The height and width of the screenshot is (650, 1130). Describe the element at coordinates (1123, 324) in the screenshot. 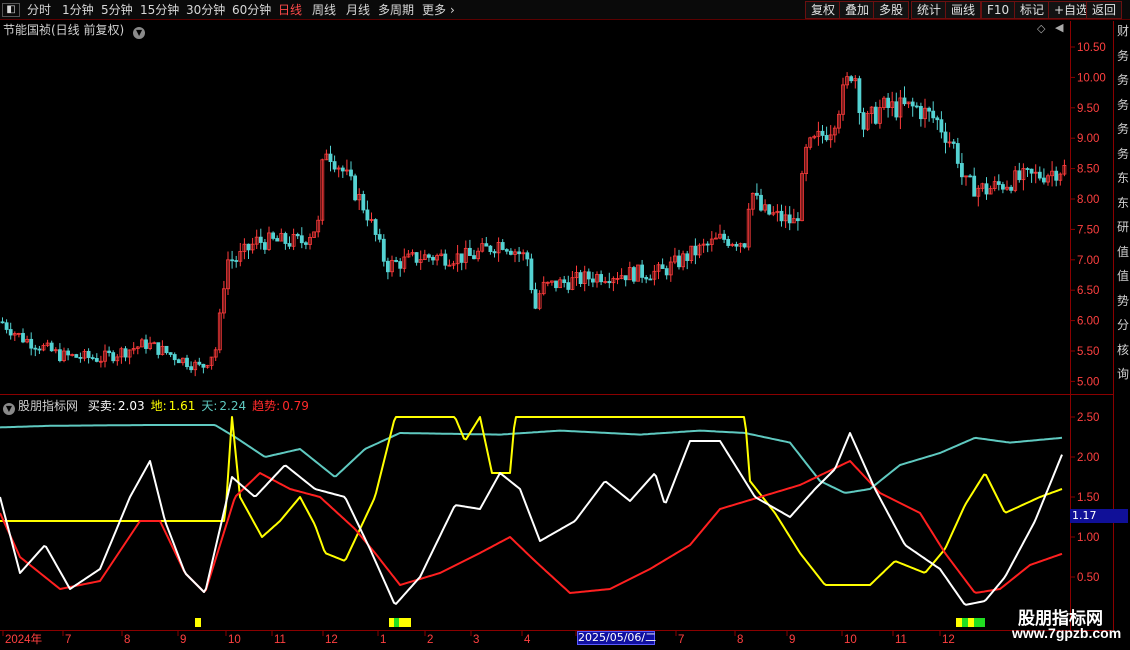

I see `side-tab-glyph: 分` at that location.